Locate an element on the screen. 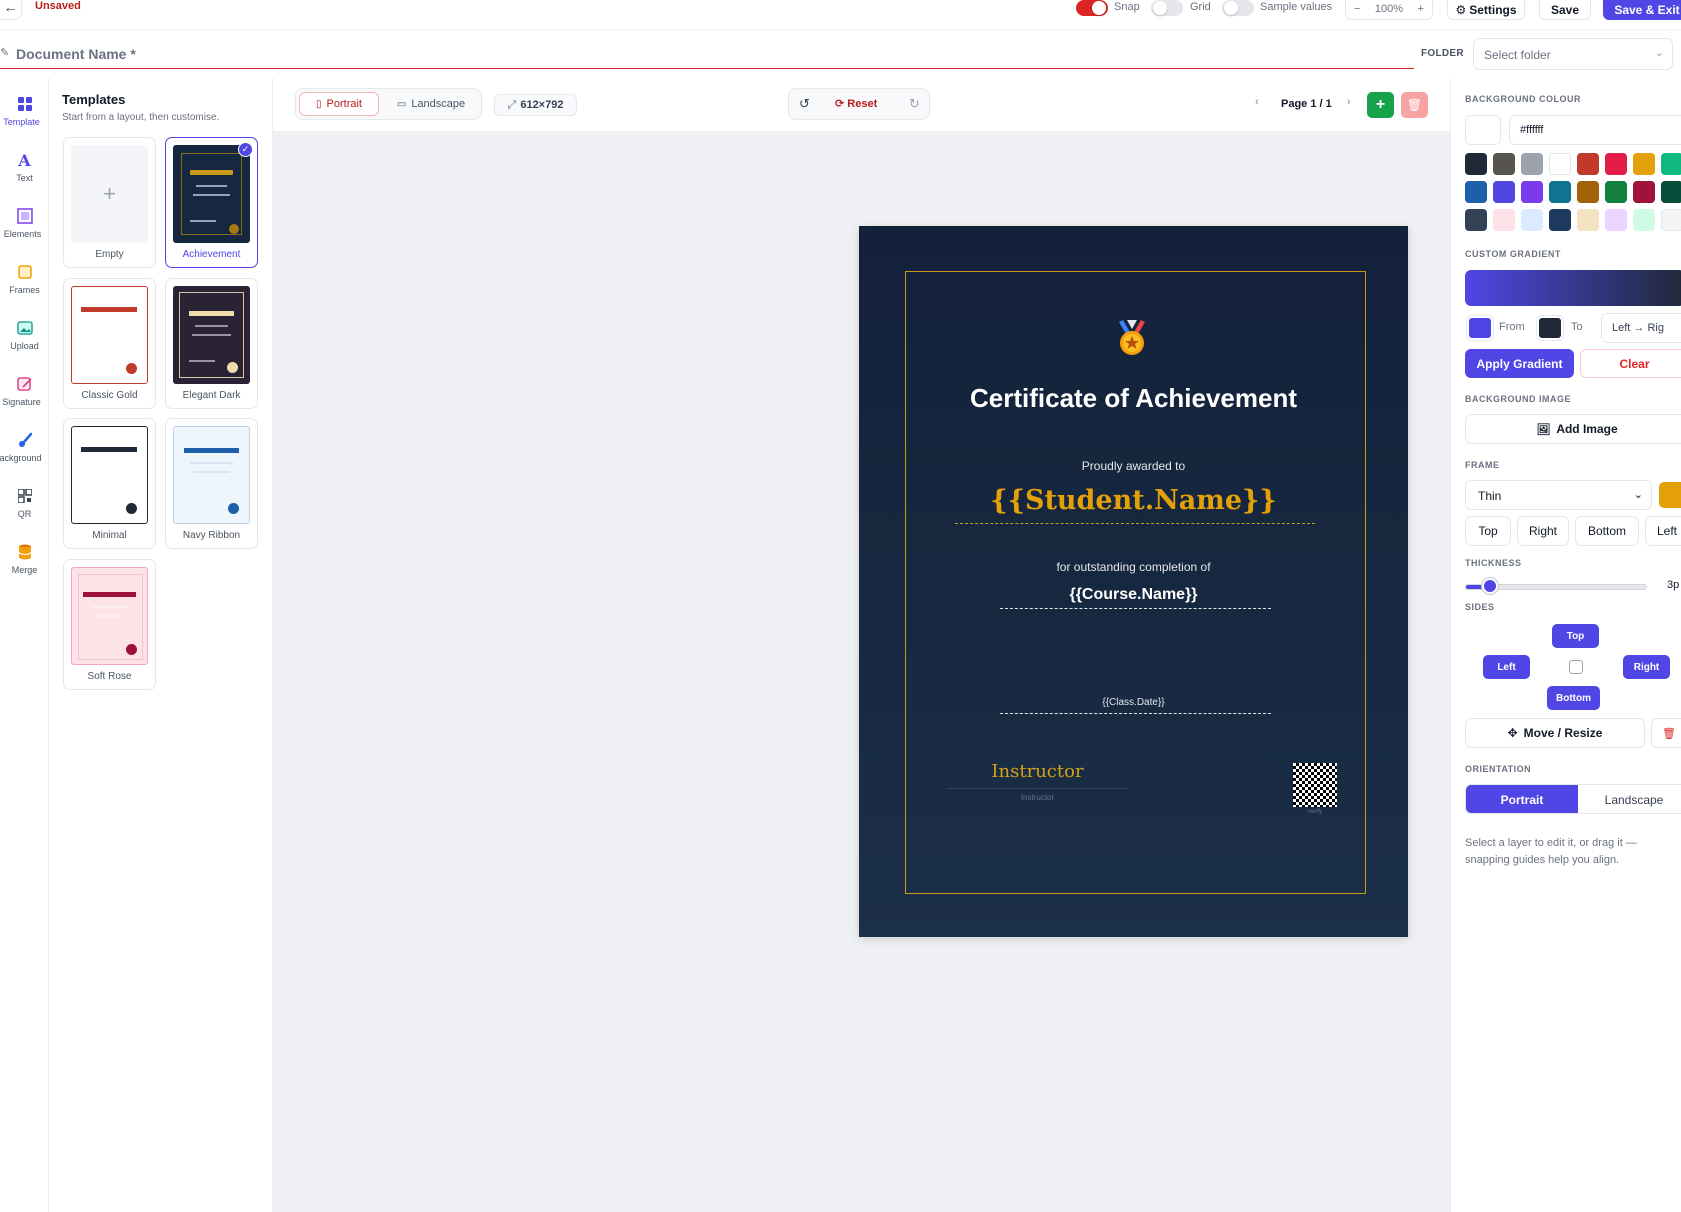 This screenshot has height=1212, width=1681. side-bottom-toggle: Bottom is located at coordinates (1573, 698).